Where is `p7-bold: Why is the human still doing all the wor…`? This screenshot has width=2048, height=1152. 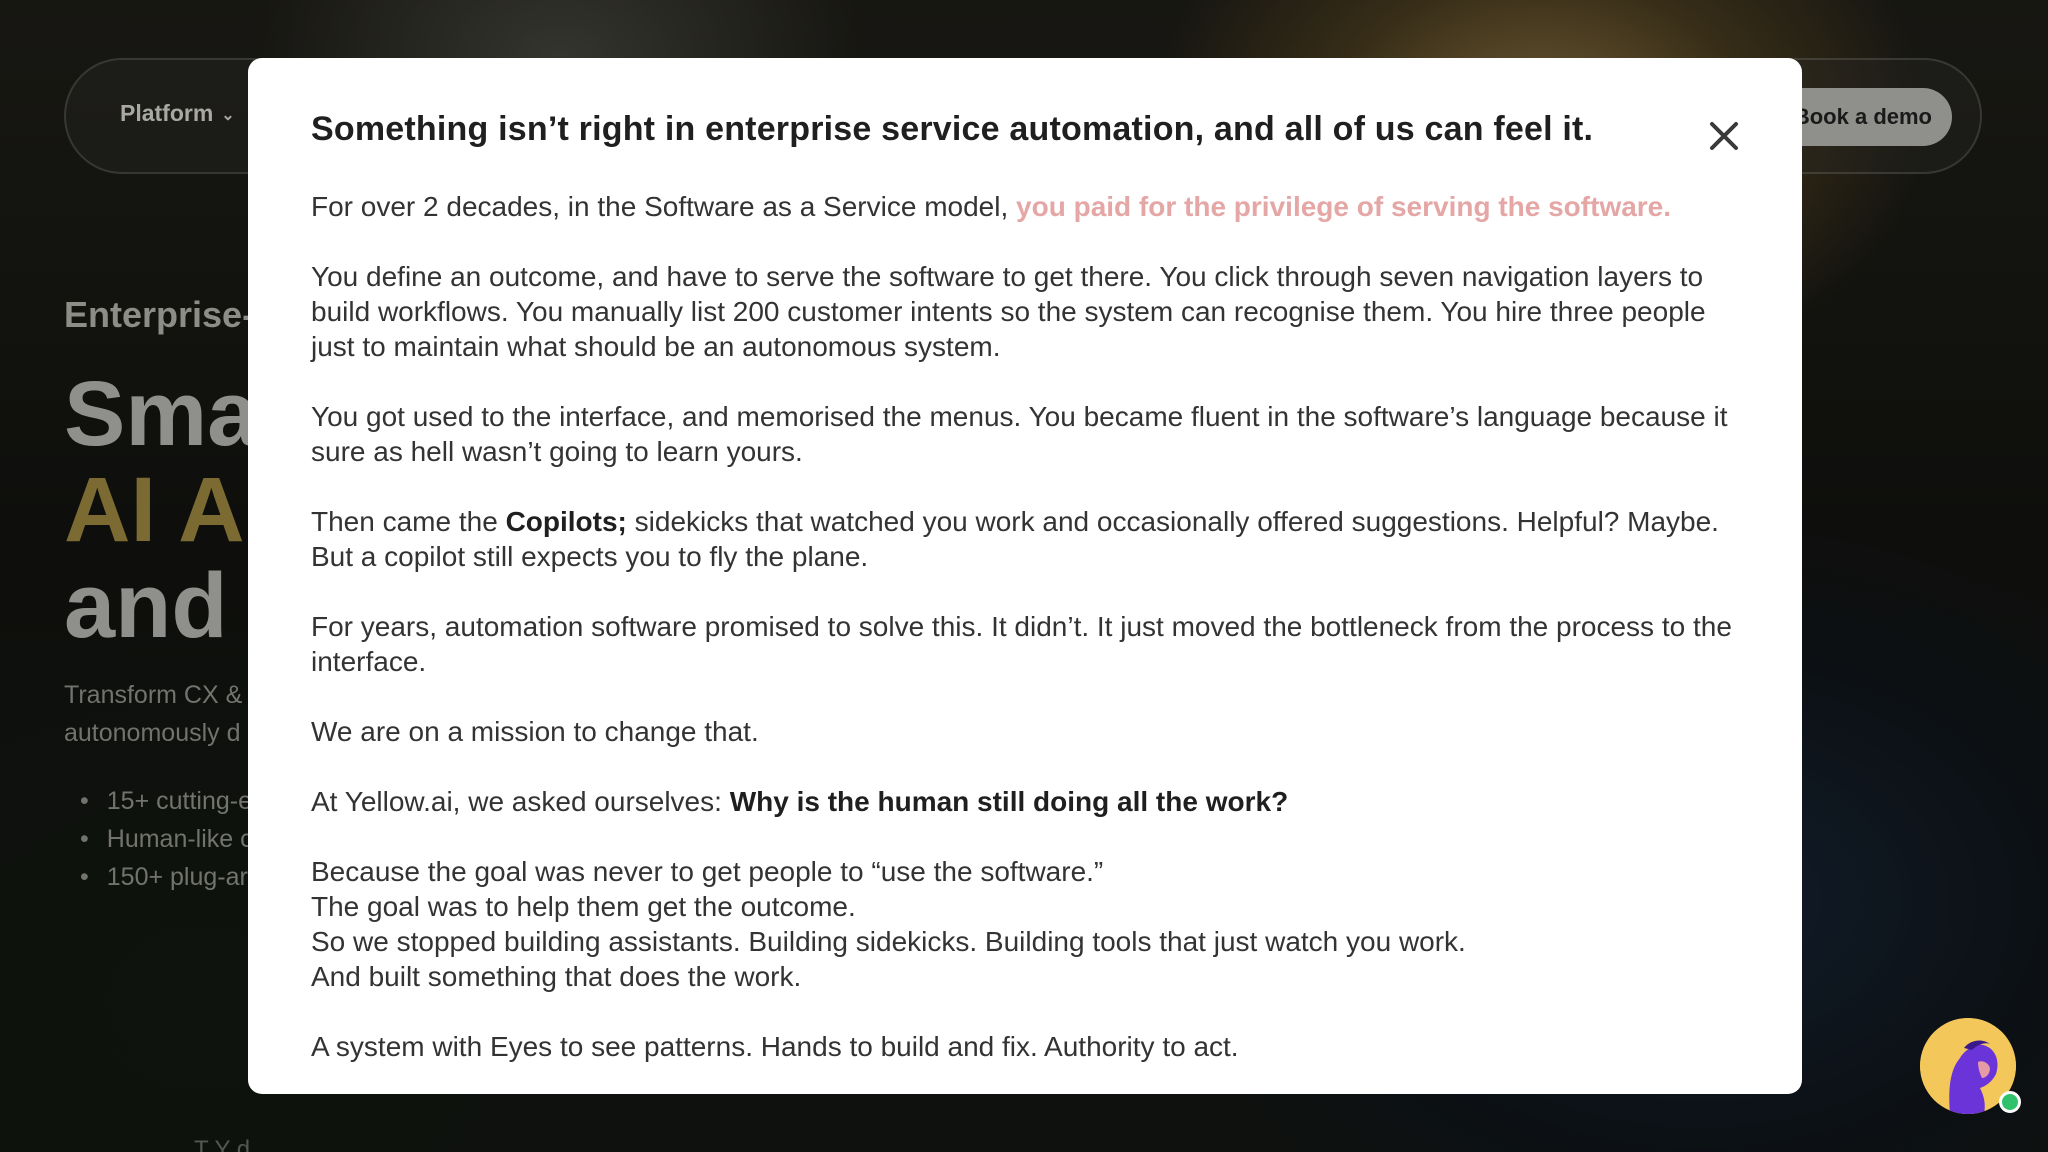
p7-bold: Why is the human still doing all the wor… is located at coordinates (1009, 801).